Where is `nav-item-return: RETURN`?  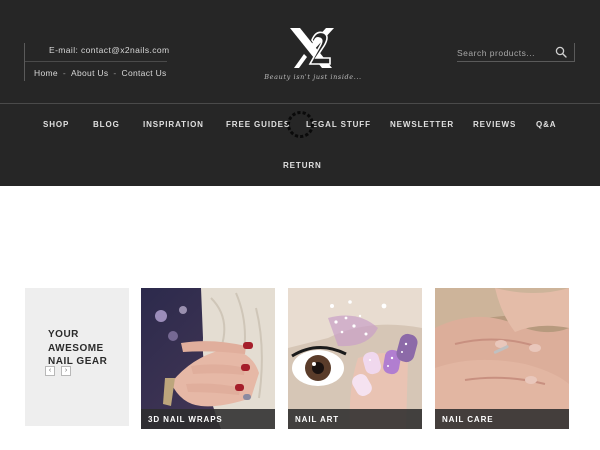 nav-item-return: RETURN is located at coordinates (302, 165).